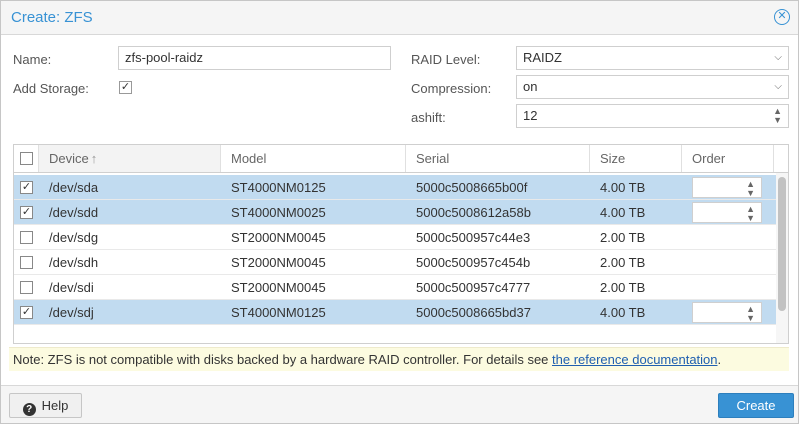 The height and width of the screenshot is (424, 799). I want to click on close-icon: ✕, so click(782, 17).